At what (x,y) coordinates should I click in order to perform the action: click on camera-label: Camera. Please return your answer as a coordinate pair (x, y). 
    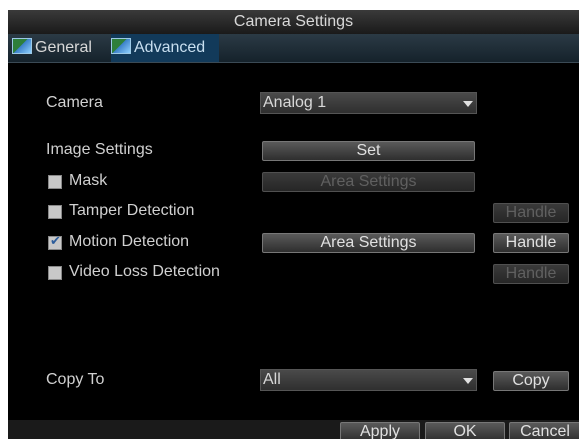
    Looking at the image, I should click on (74, 102).